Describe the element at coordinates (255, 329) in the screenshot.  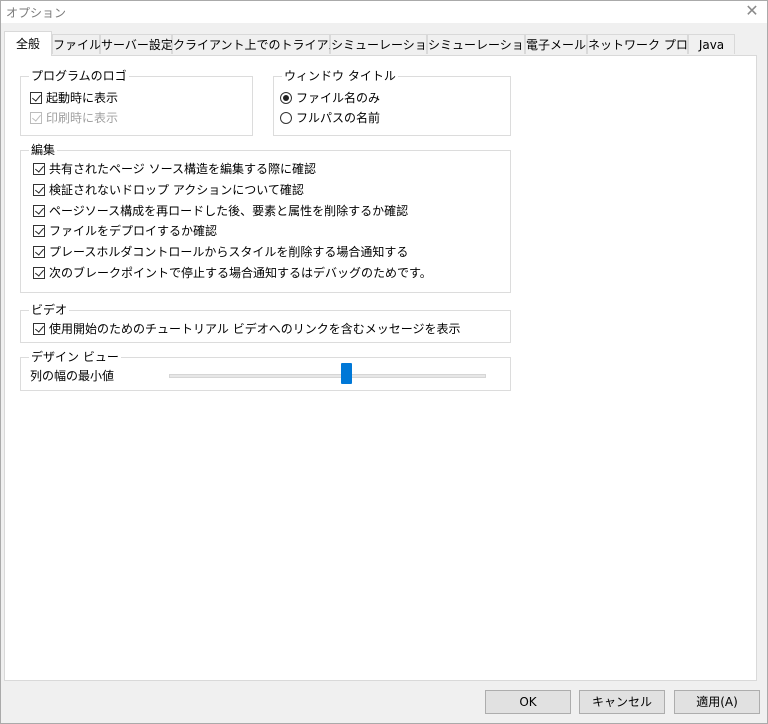
I see `checkbox-label: 使用開始のためのチュートリアル ビデオへのリンクを含むメッセージを表示` at that location.